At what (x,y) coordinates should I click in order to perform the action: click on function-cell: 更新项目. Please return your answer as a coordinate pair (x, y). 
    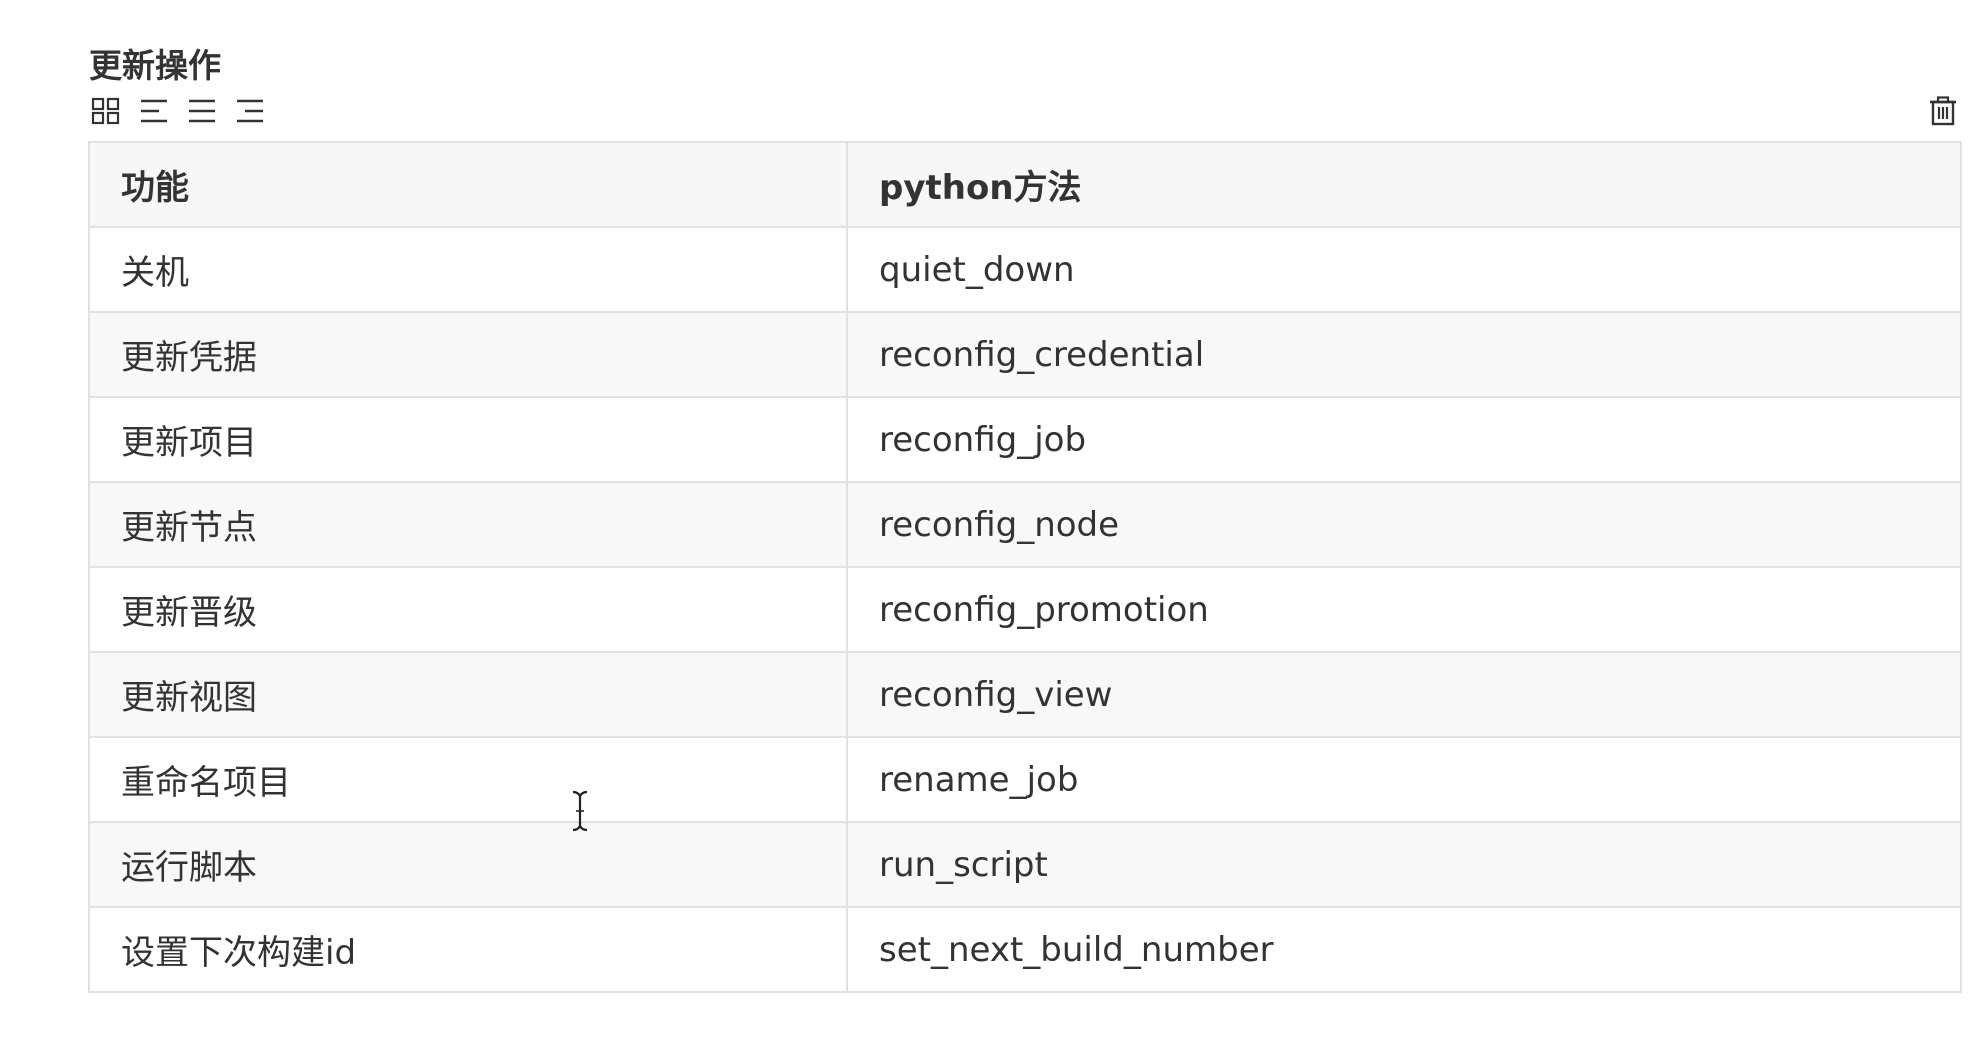
    Looking at the image, I should click on (468, 439).